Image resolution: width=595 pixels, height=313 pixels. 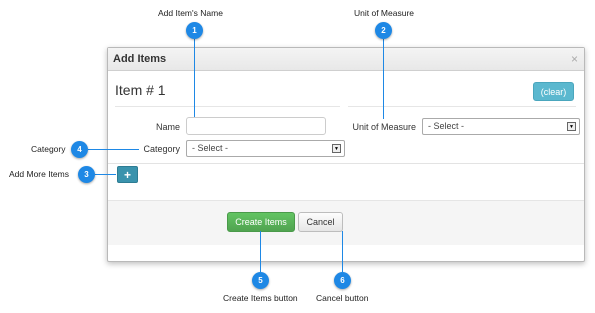 What do you see at coordinates (320, 222) in the screenshot?
I see `cancel-button: Cancel` at bounding box center [320, 222].